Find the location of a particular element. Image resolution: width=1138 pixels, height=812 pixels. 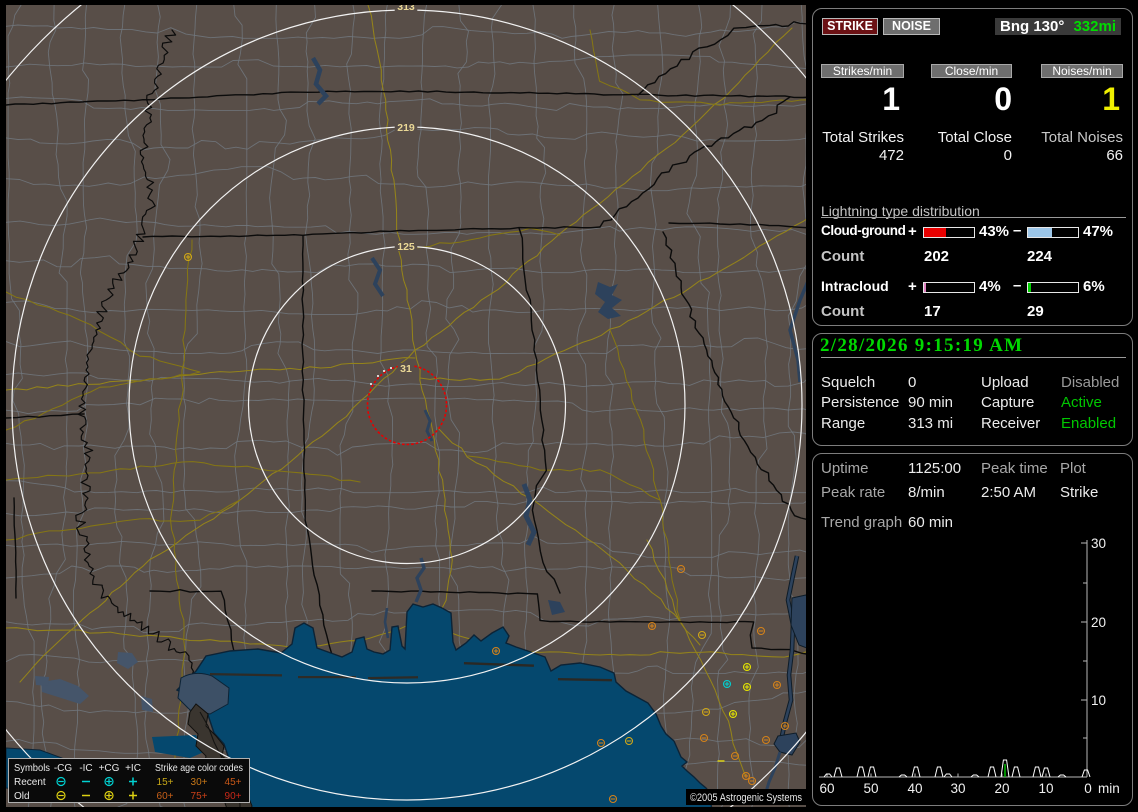

svg-text: 0 is located at coordinates (1088, 788).